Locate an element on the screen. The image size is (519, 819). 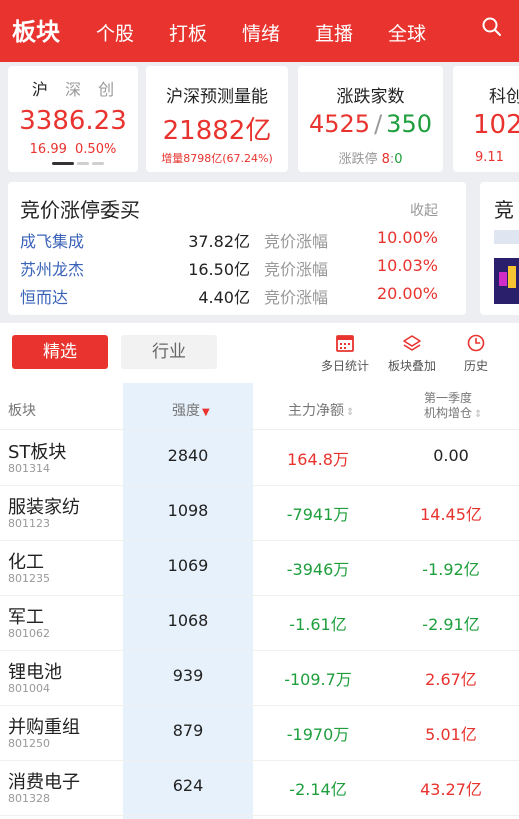
tab-featured: 精选 is located at coordinates (60, 352).